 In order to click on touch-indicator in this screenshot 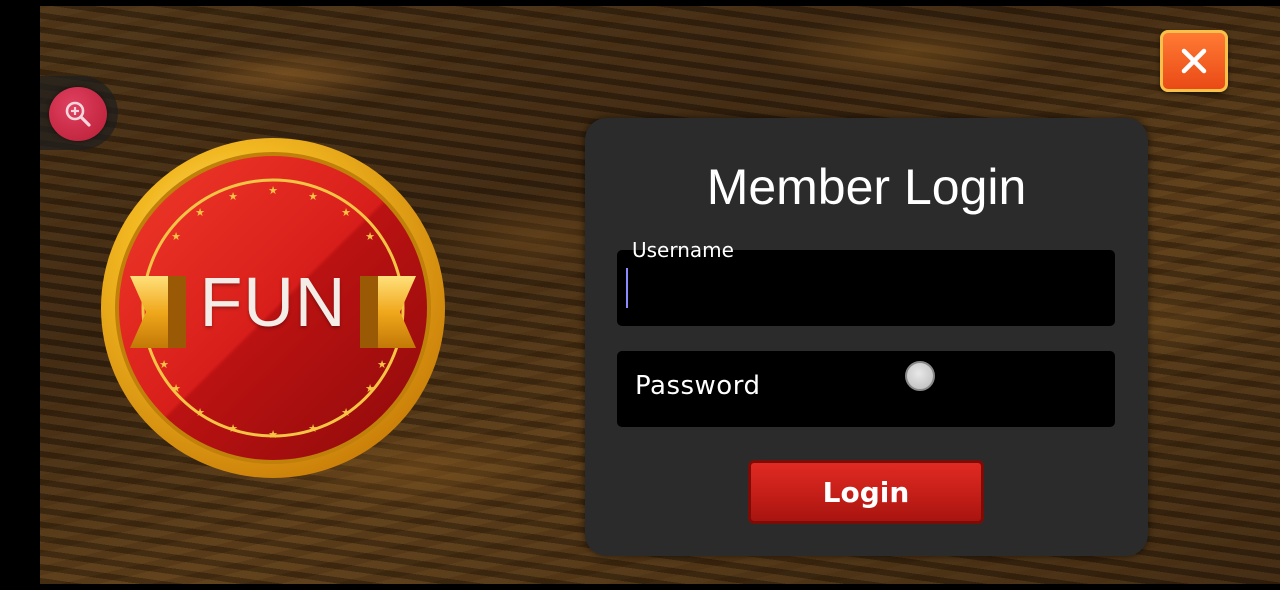, I will do `click(920, 376)`.